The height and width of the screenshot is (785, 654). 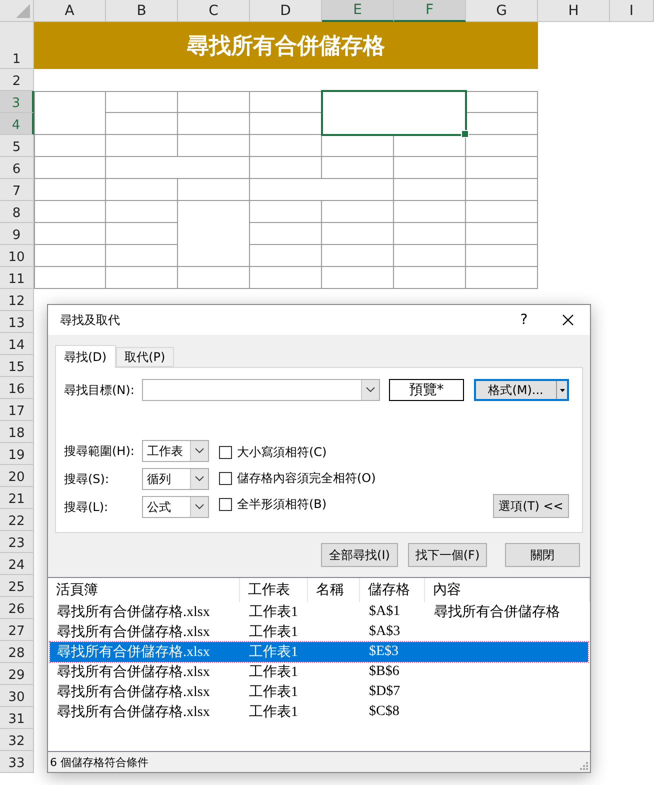 What do you see at coordinates (17, 410) in the screenshot?
I see `row-header: 17` at bounding box center [17, 410].